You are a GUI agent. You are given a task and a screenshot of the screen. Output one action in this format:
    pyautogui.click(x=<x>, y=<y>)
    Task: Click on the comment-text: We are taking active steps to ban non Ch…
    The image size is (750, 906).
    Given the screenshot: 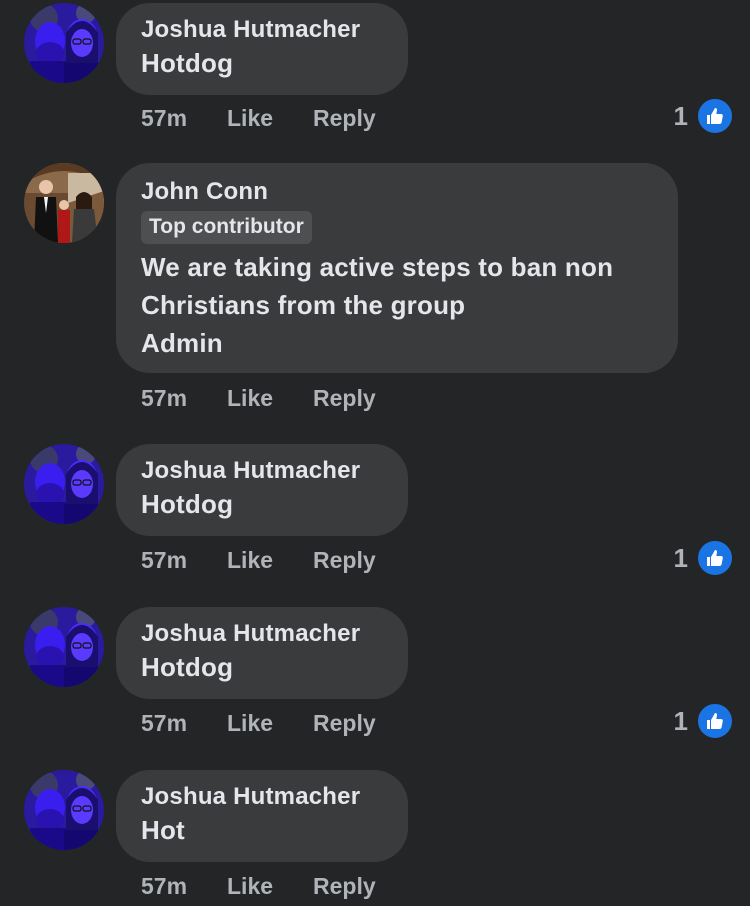 What is the action you would take?
    pyautogui.click(x=396, y=305)
    